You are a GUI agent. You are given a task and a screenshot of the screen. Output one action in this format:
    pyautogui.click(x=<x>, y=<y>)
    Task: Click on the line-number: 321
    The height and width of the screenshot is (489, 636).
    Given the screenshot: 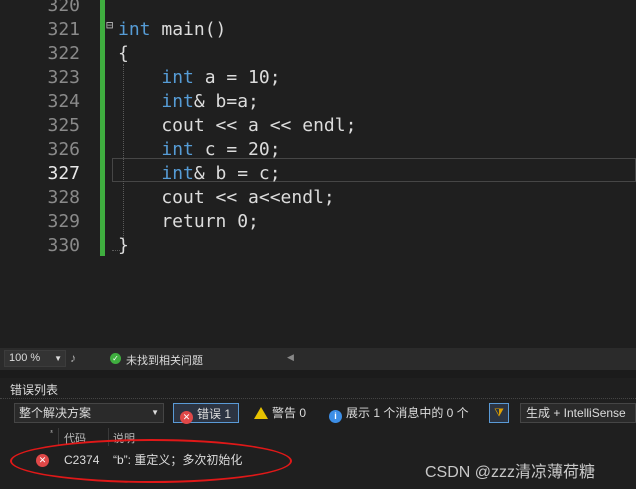 What is the action you would take?
    pyautogui.click(x=63, y=29)
    